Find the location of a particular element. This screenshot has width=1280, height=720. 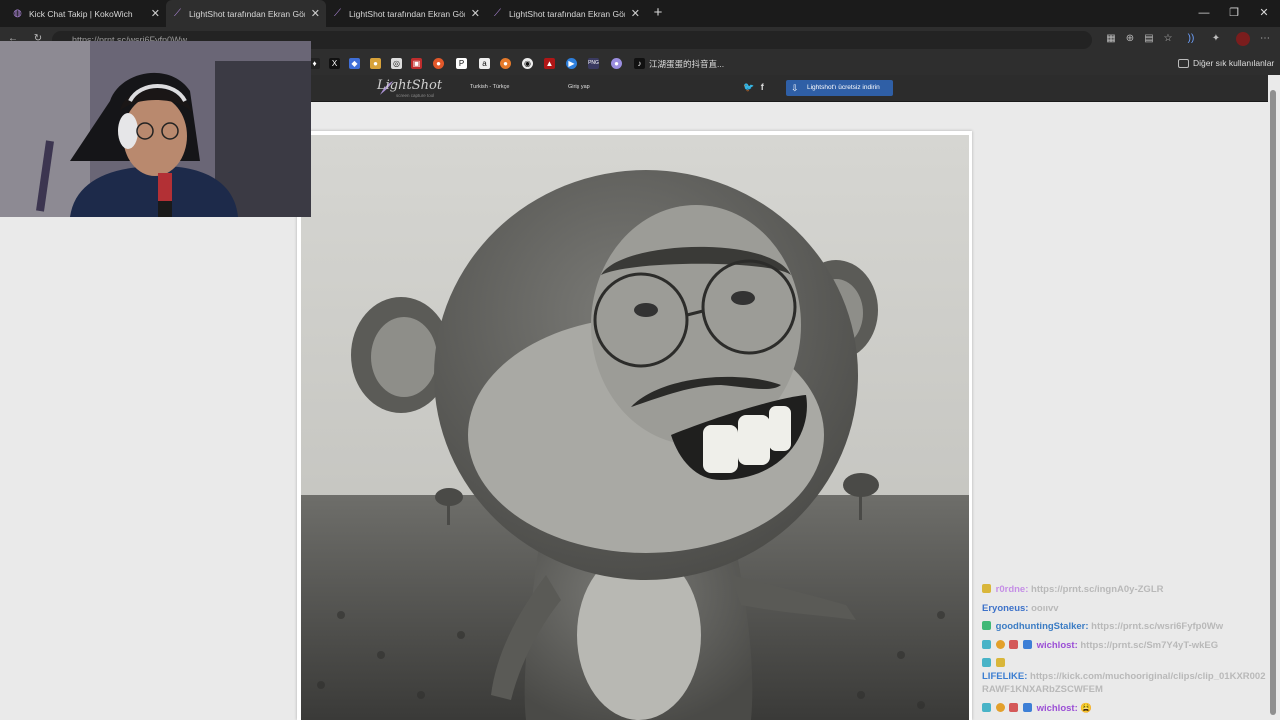

bookmark-icon: ◎ is located at coordinates (396, 63).